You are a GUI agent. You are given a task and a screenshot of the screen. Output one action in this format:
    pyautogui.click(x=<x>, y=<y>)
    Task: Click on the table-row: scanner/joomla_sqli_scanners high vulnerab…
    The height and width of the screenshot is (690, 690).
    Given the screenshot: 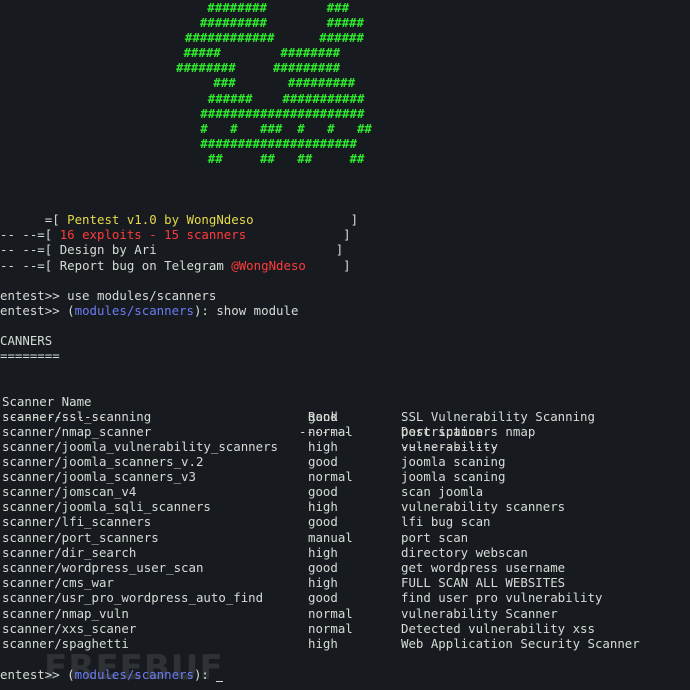 What is the action you would take?
    pyautogui.click(x=284, y=506)
    